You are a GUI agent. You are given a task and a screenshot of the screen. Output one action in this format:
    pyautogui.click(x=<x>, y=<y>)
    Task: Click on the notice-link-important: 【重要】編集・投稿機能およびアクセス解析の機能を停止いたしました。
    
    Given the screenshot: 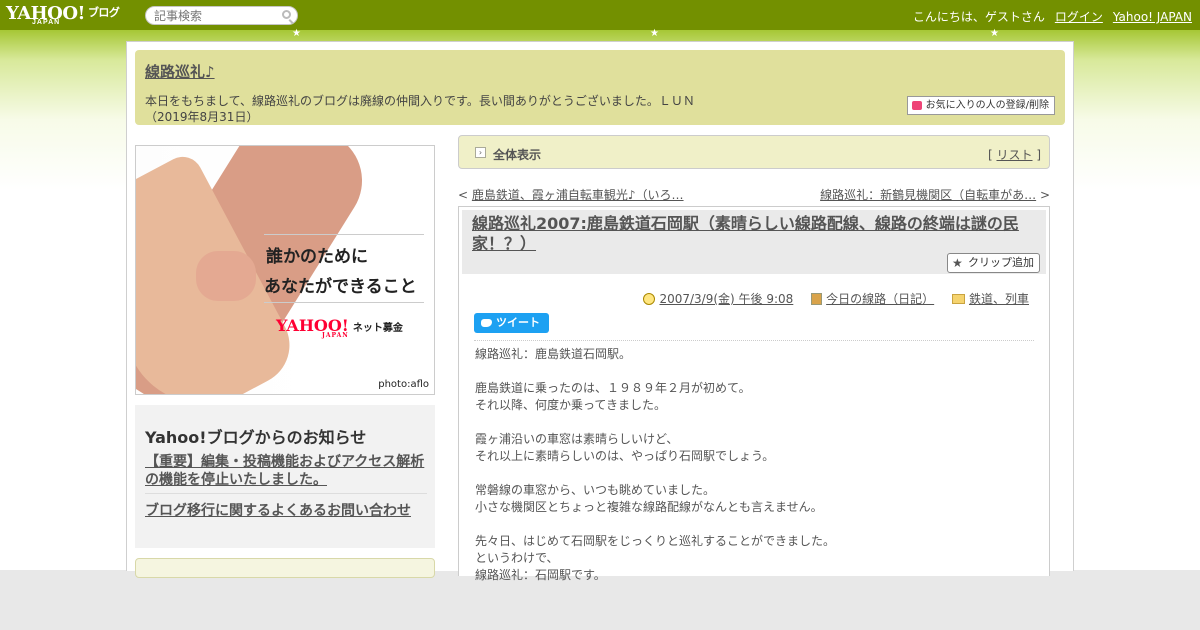 What is the action you would take?
    pyautogui.click(x=286, y=471)
    